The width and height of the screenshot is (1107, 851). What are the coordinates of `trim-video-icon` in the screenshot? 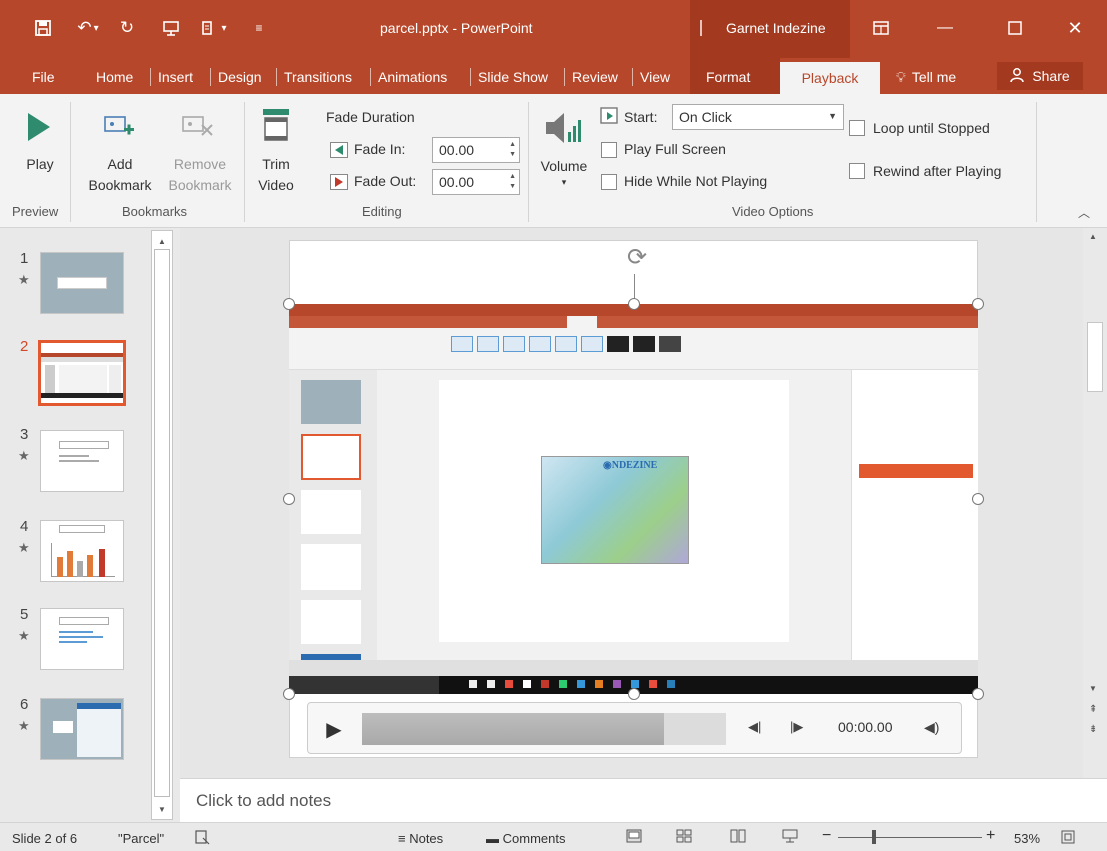 It's located at (276, 126).